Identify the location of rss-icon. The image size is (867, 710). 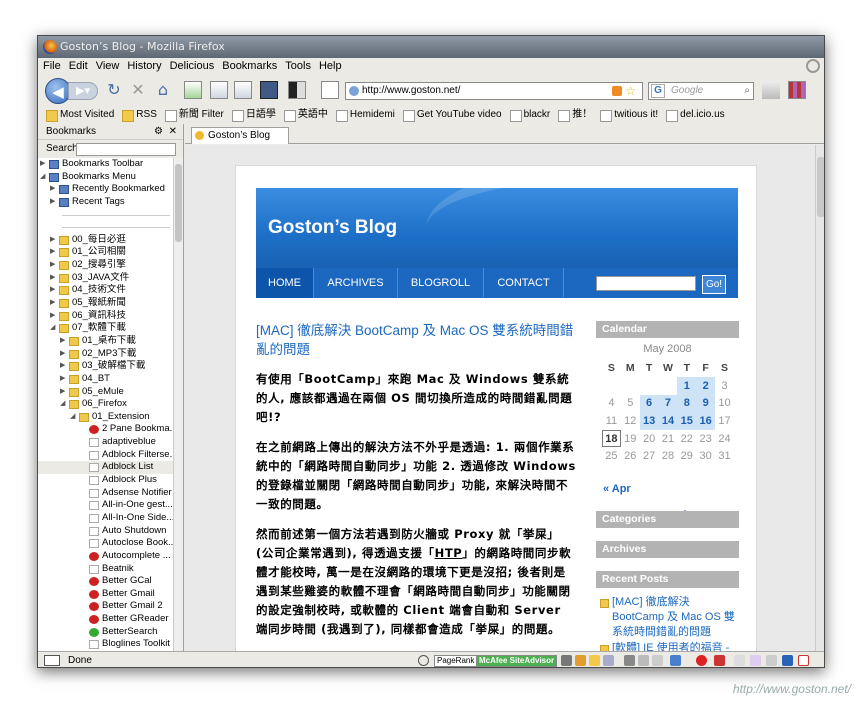
(617, 91).